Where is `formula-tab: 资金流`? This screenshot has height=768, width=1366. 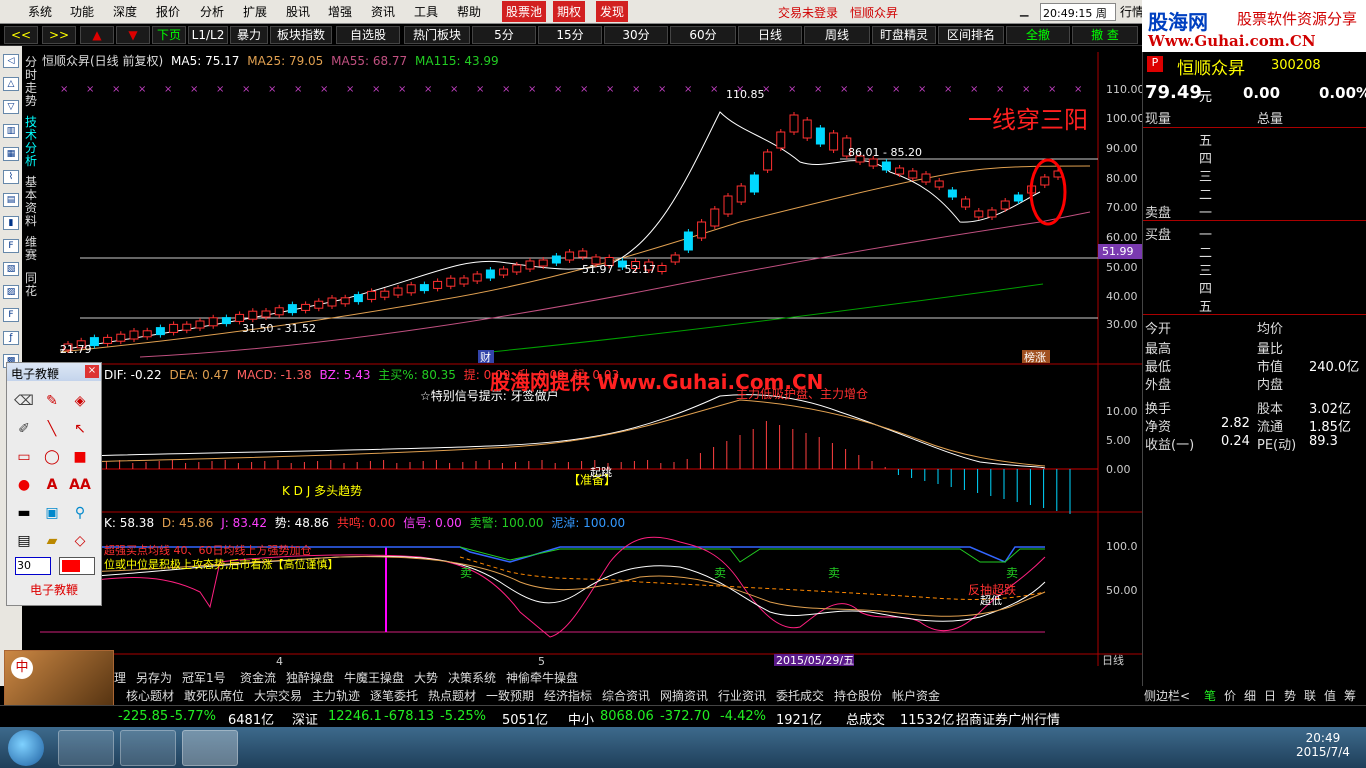 formula-tab: 资金流 is located at coordinates (258, 677).